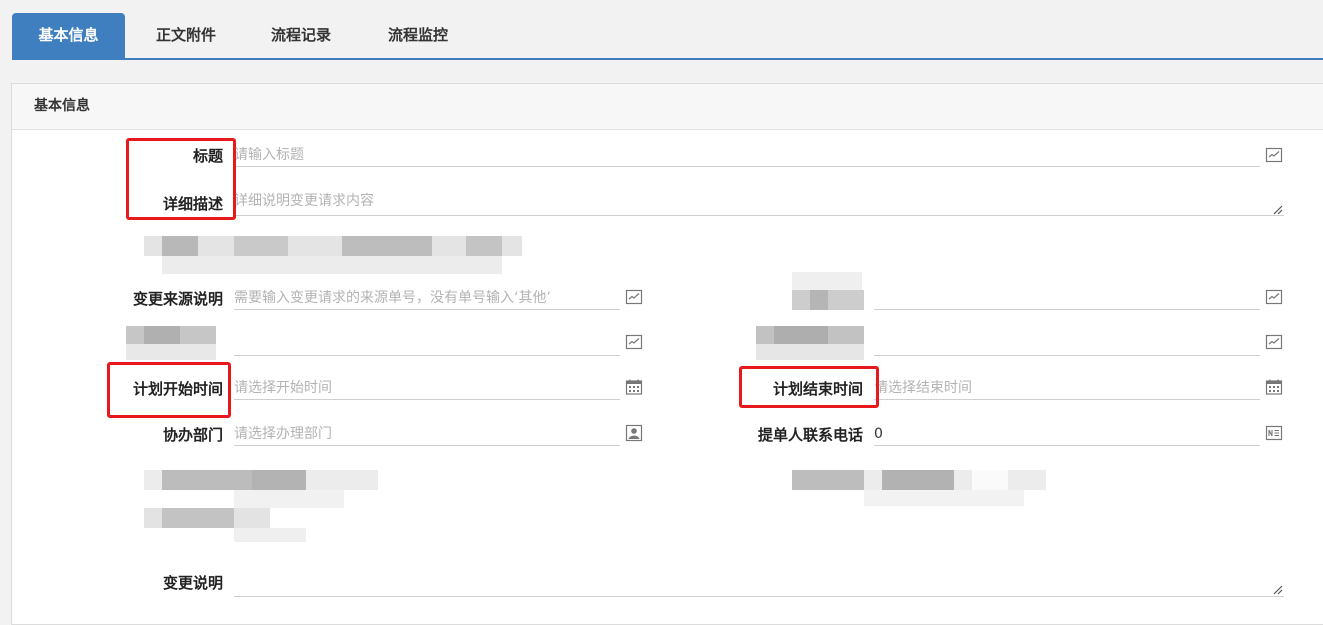 Image resolution: width=1323 pixels, height=625 pixels. What do you see at coordinates (667, 107) in the screenshot?
I see `panel-title: 基本信息` at bounding box center [667, 107].